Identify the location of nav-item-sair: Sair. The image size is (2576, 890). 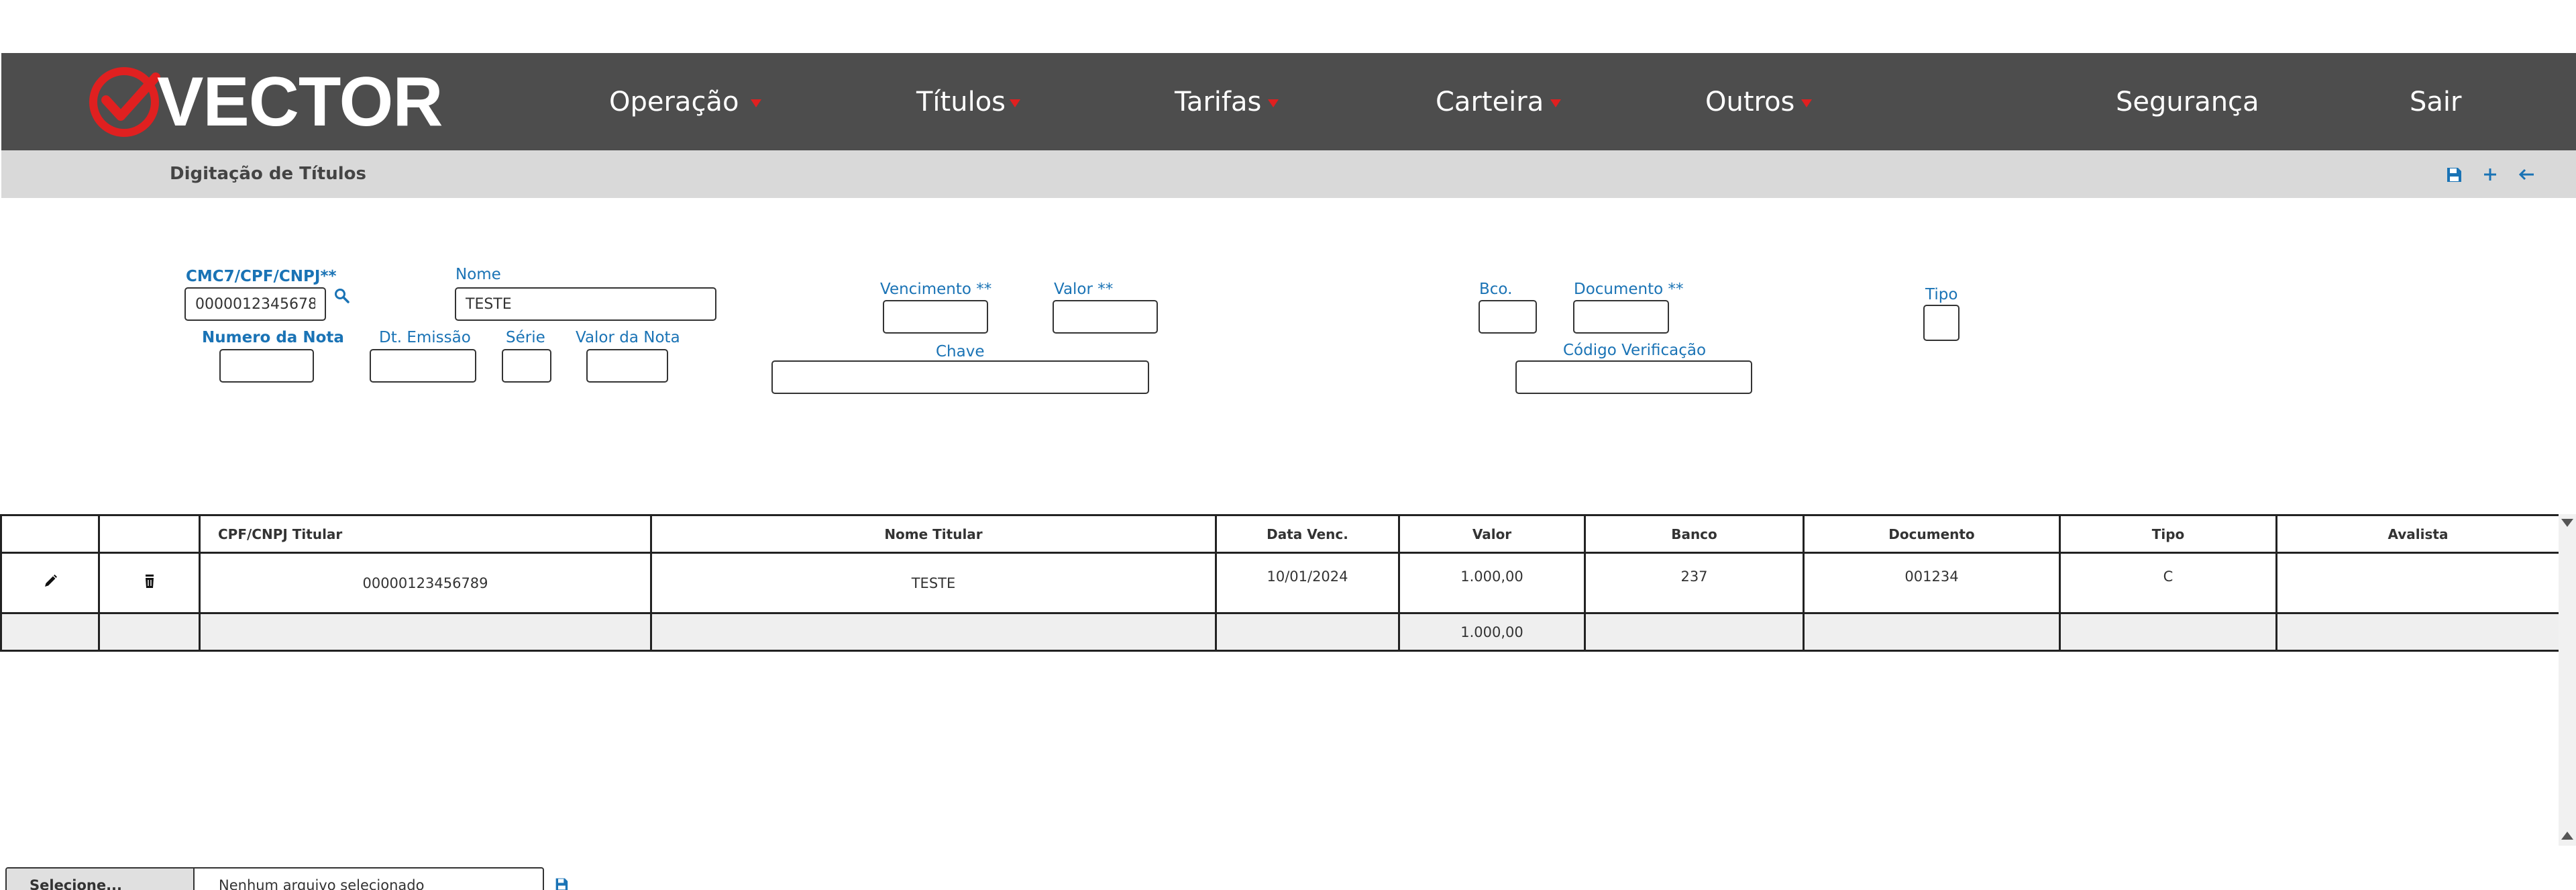
(2435, 101).